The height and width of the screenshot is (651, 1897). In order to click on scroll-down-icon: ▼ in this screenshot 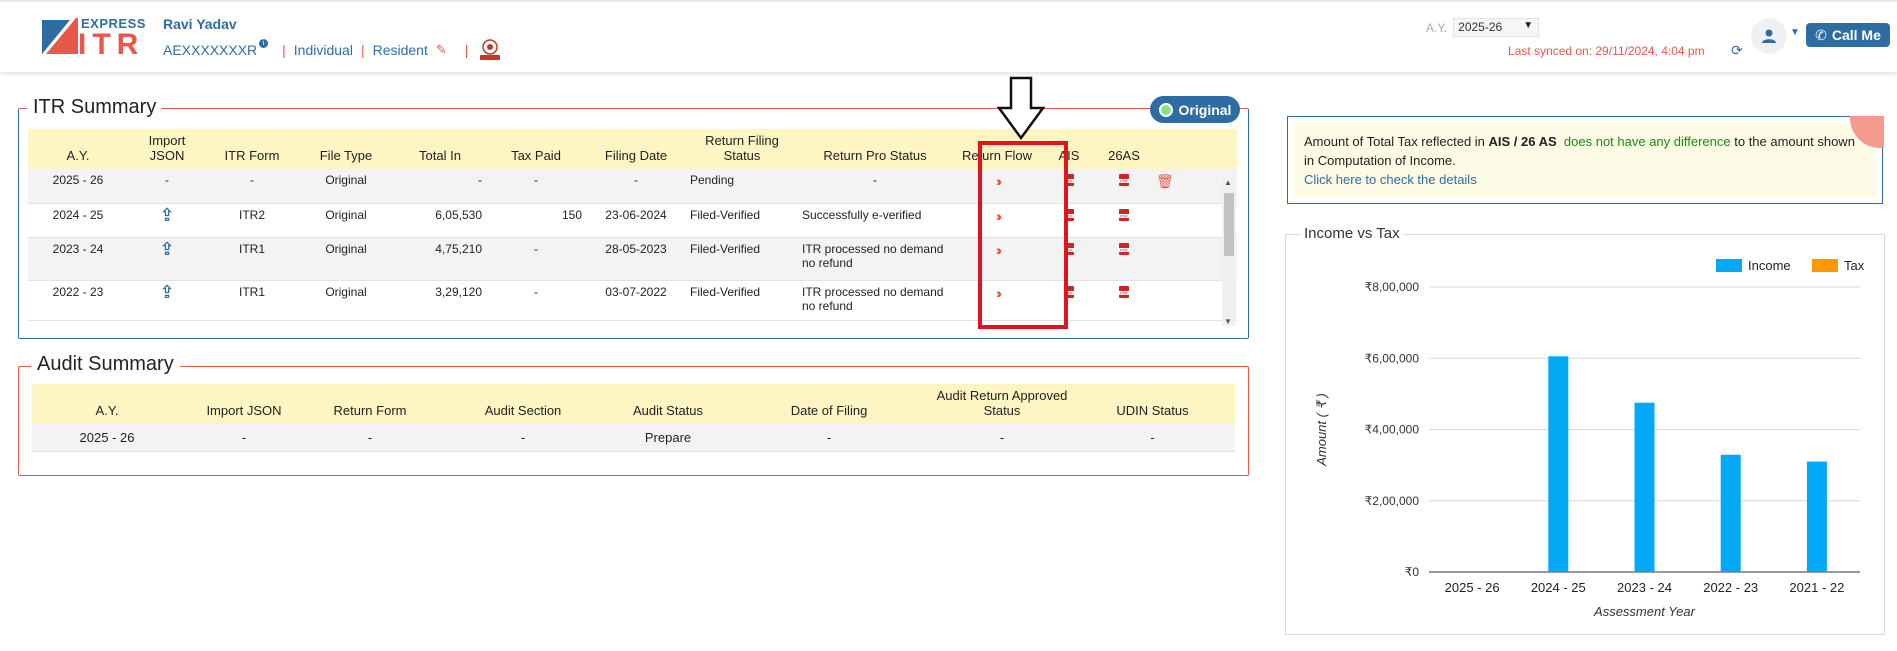, I will do `click(1228, 321)`.